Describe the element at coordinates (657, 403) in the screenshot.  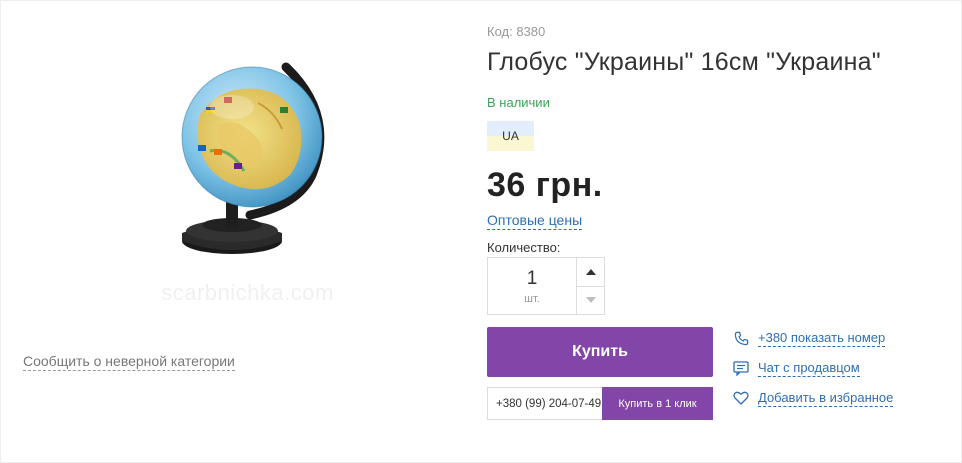
I see `one-click-buy-button: Купить в 1 клик` at that location.